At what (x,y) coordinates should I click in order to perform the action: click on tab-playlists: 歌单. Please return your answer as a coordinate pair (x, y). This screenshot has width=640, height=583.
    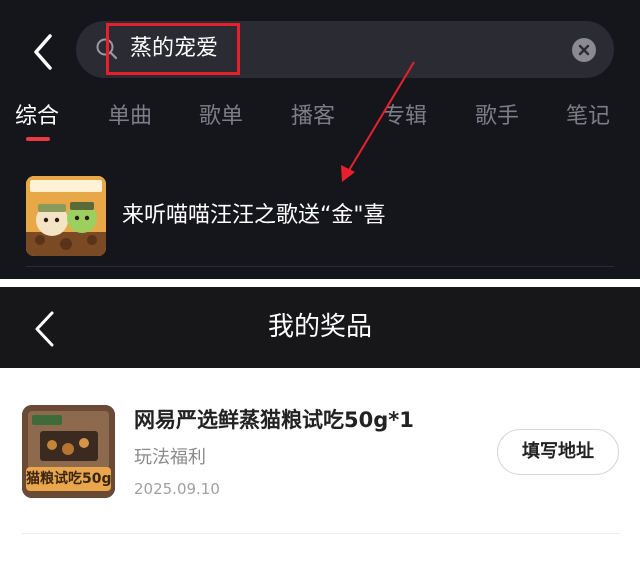
    Looking at the image, I should click on (221, 117).